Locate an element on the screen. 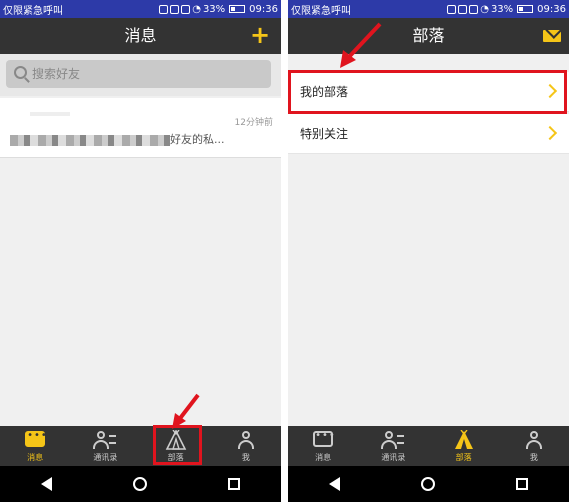 The height and width of the screenshot is (502, 569). search-input is located at coordinates (132, 74).